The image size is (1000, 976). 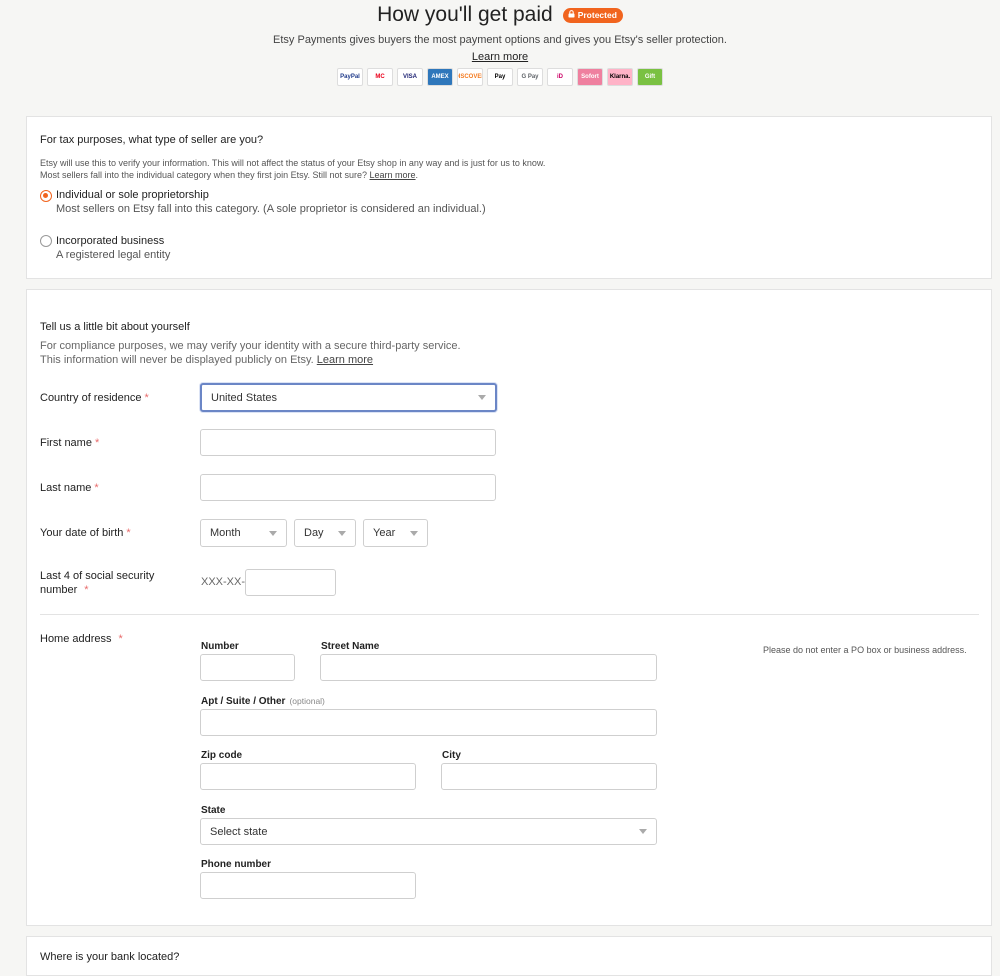 What do you see at coordinates (350, 77) in the screenshot?
I see `payment-method-icon: PayPal` at bounding box center [350, 77].